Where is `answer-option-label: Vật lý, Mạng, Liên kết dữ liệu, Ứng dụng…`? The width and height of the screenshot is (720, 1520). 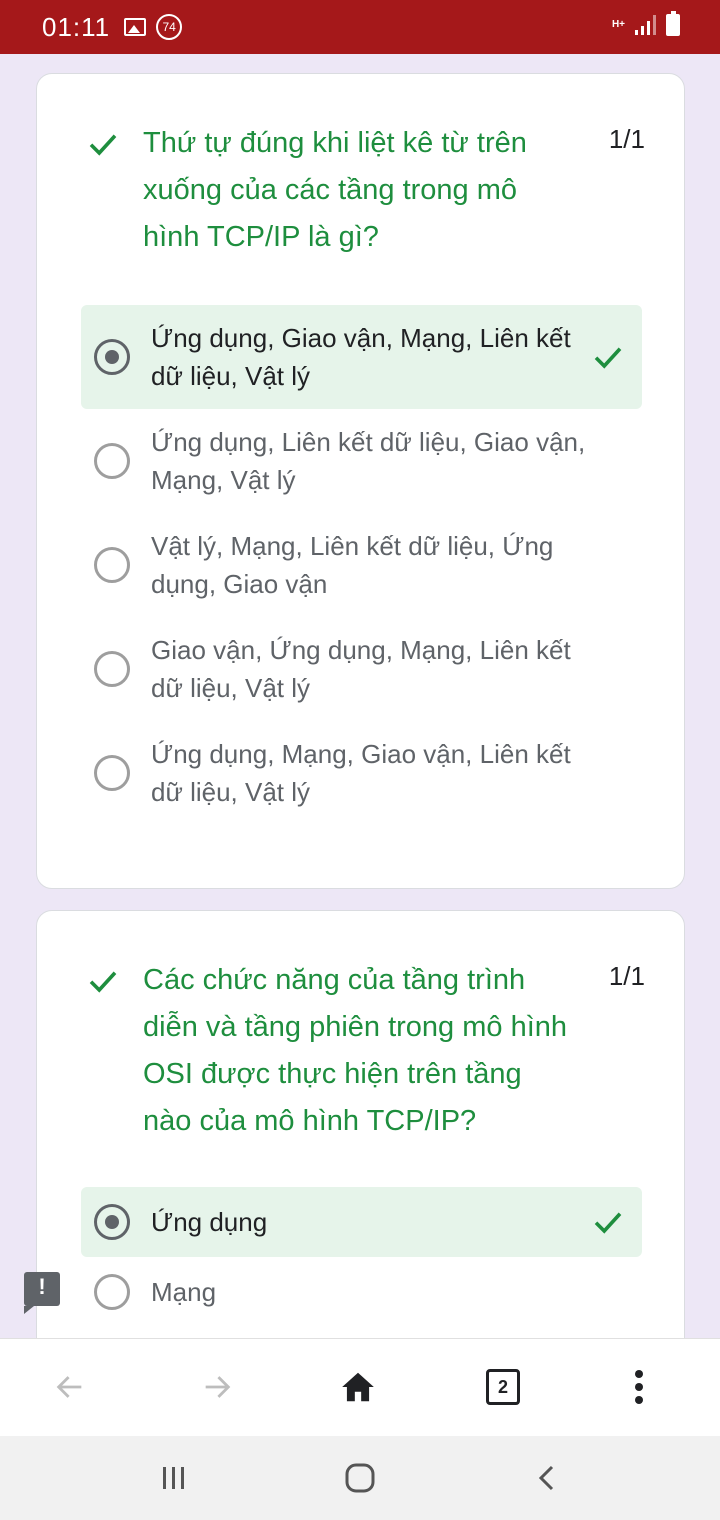 answer-option-label: Vật lý, Mạng, Liên kết dữ liệu, Ứng dụng… is located at coordinates (352, 565).